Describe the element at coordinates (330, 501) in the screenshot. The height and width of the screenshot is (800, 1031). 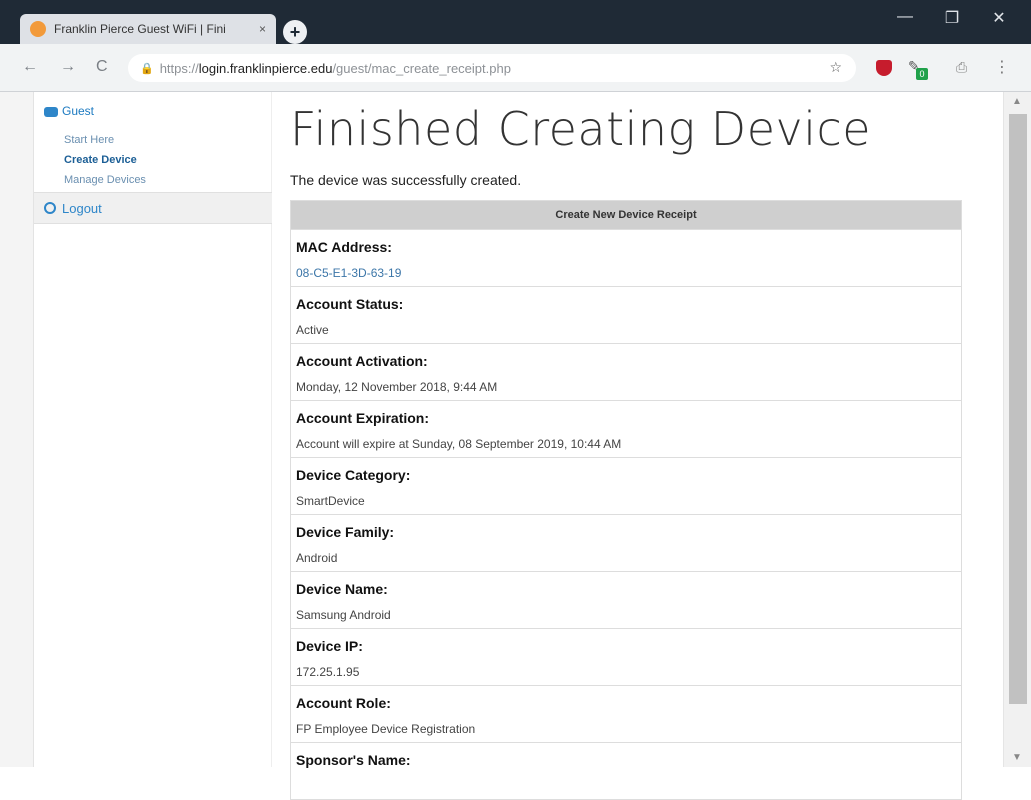
I see `row-value: SmartDevice` at that location.